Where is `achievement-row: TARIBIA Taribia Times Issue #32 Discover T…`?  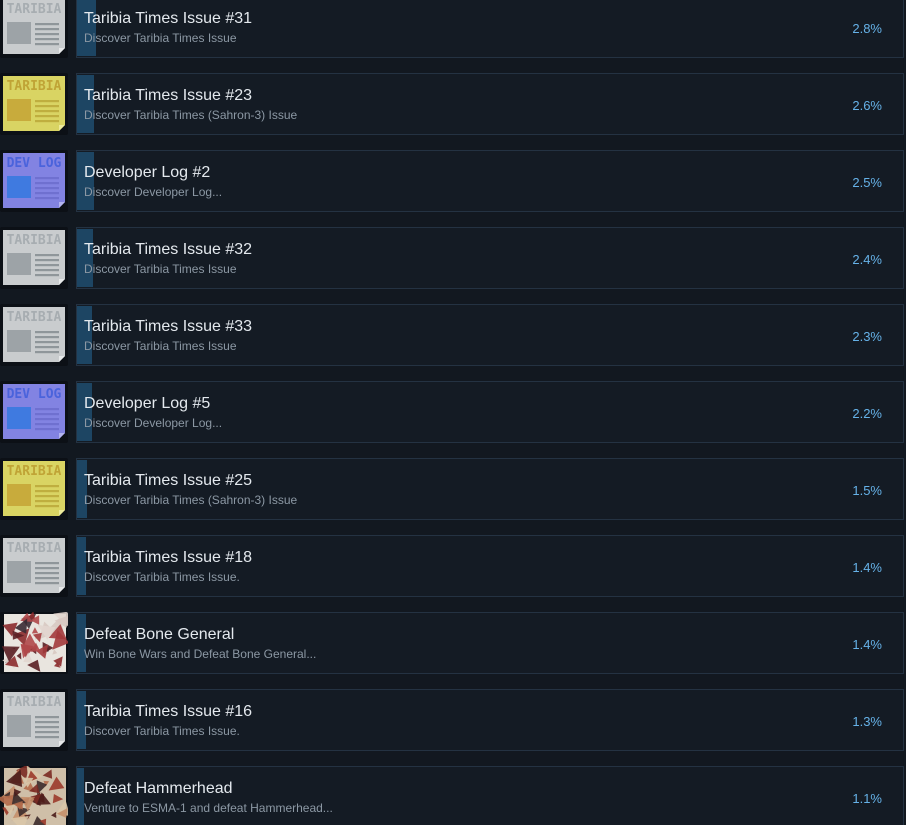
achievement-row: TARIBIA Taribia Times Issue #32 Discover T… is located at coordinates (453, 260).